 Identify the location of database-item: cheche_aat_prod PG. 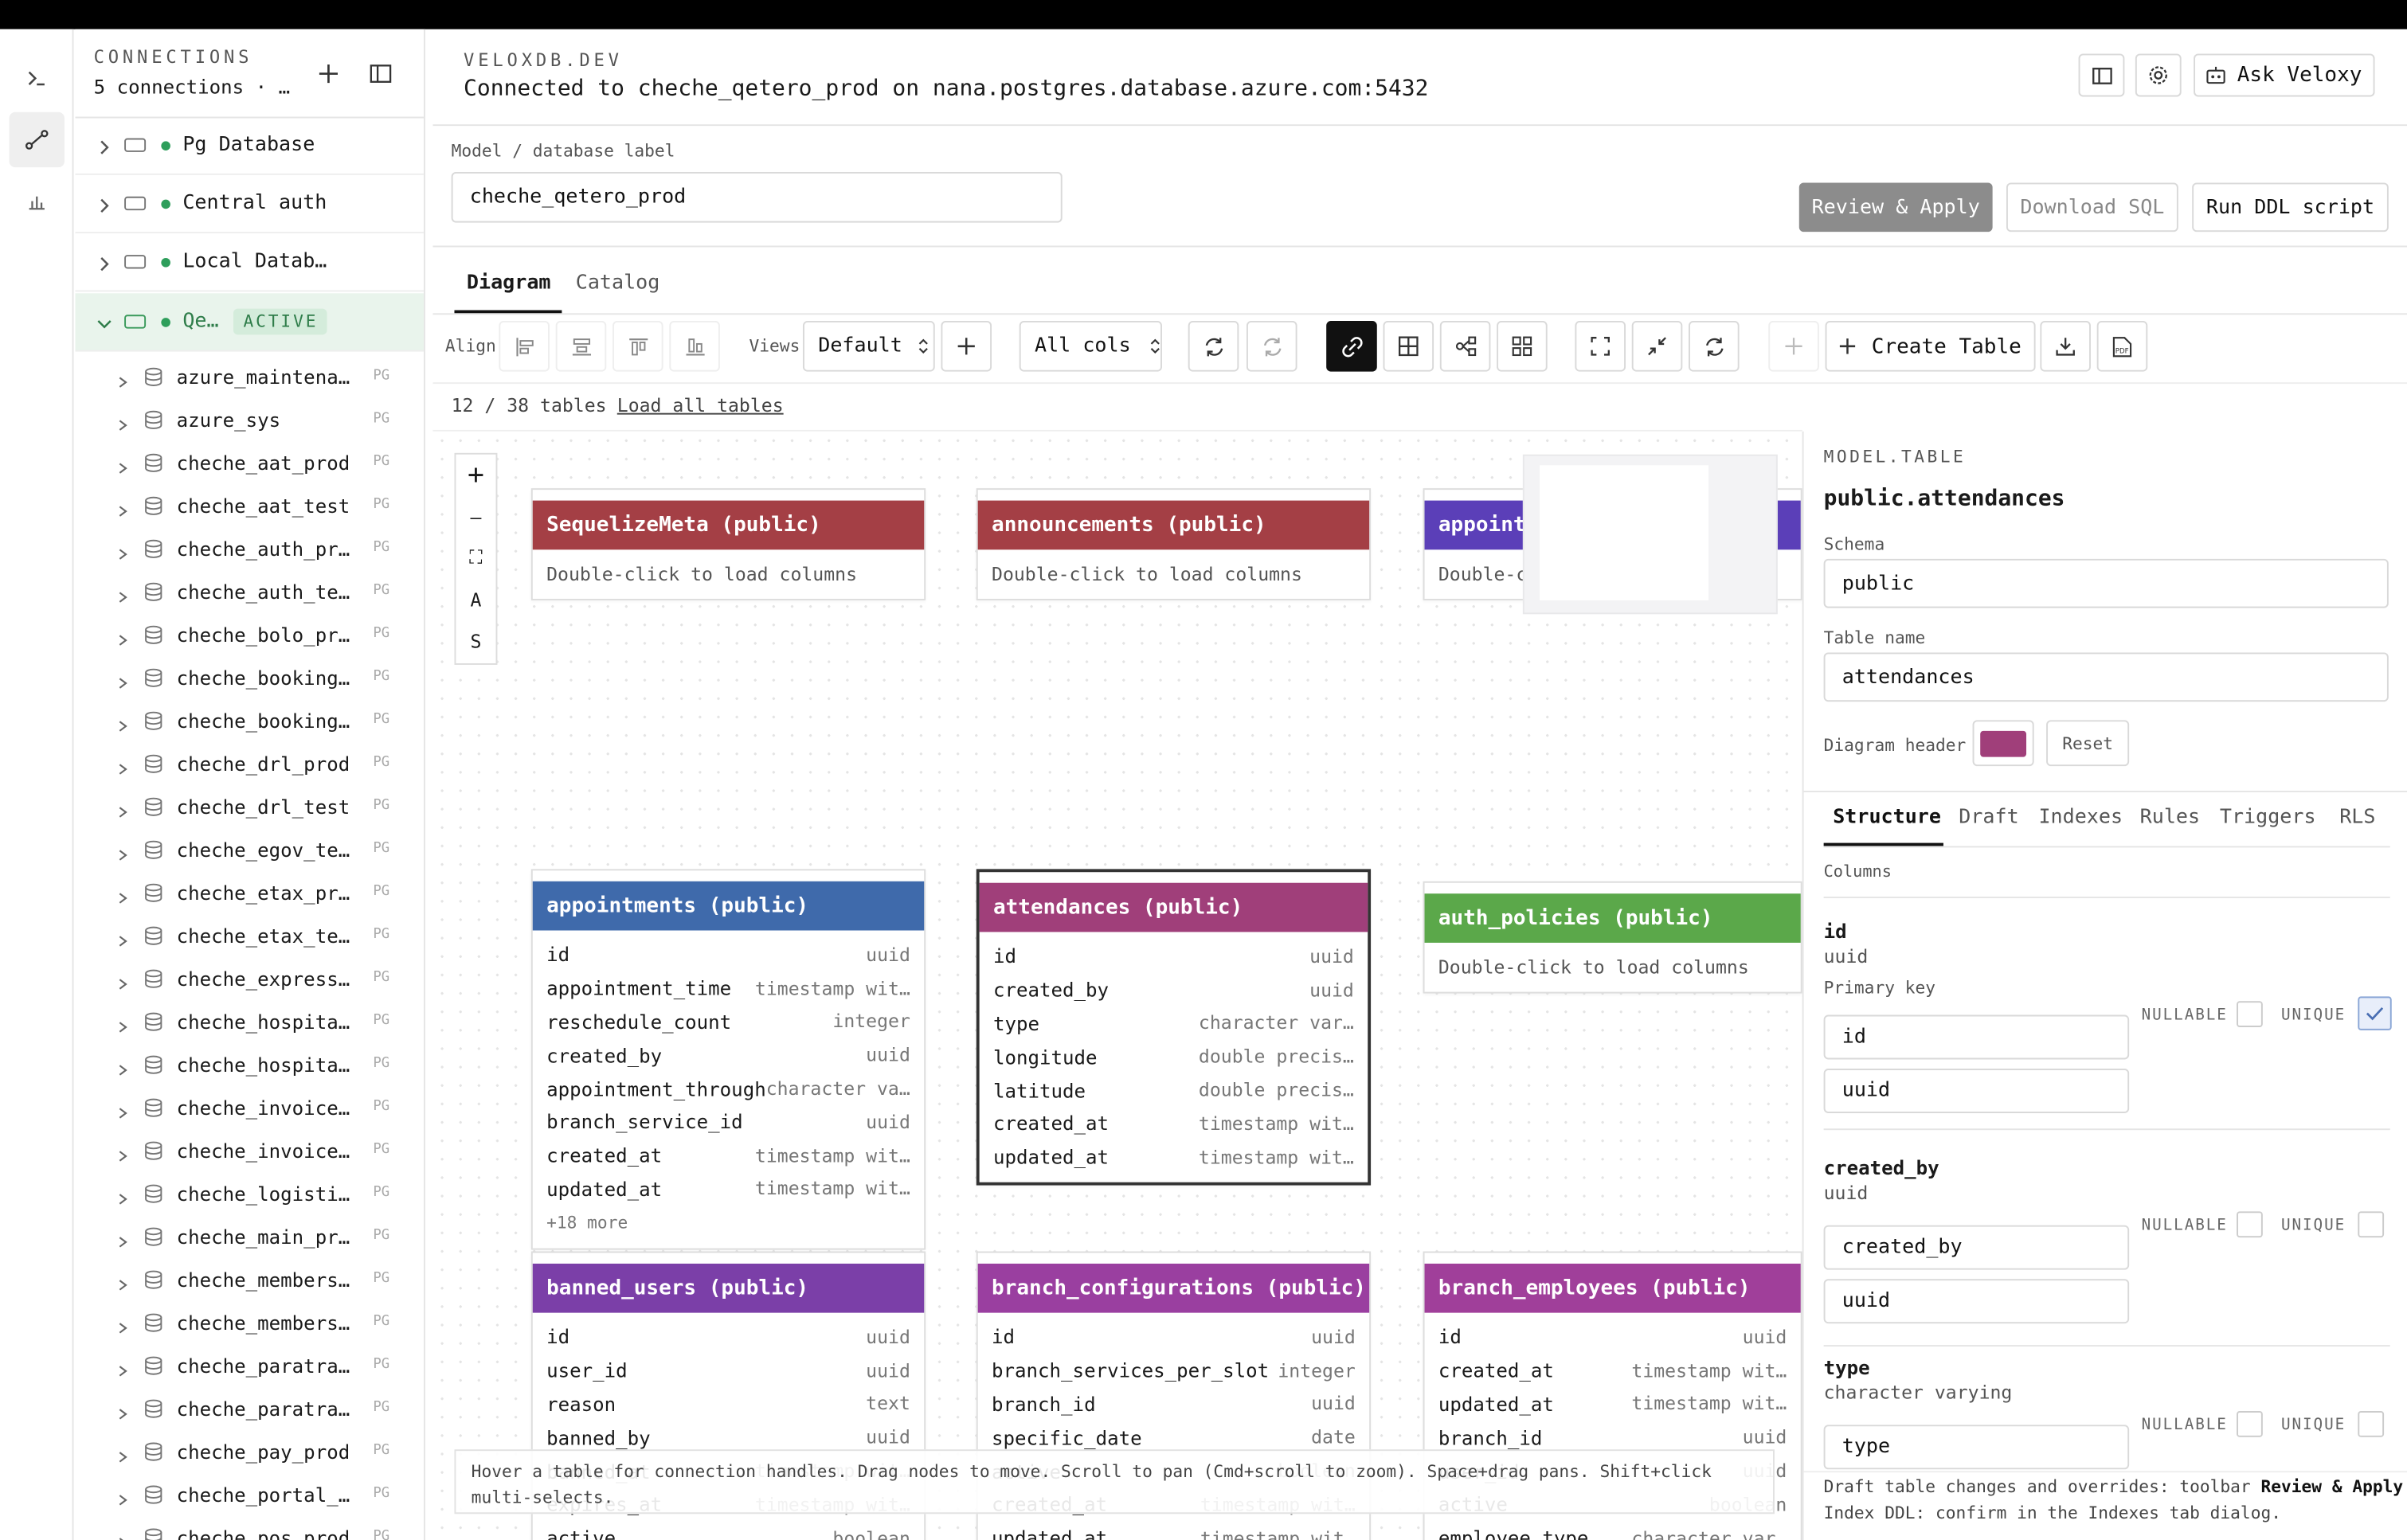
(249, 461).